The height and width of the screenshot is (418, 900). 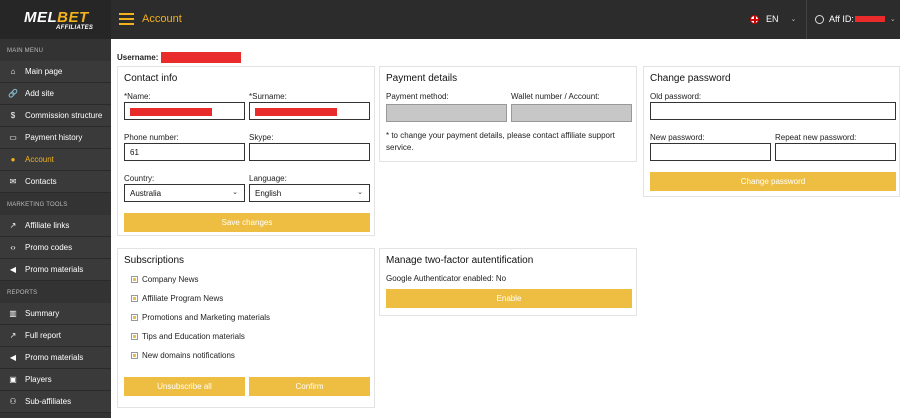 I want to click on sidebar-item-label: Main page, so click(x=44, y=71).